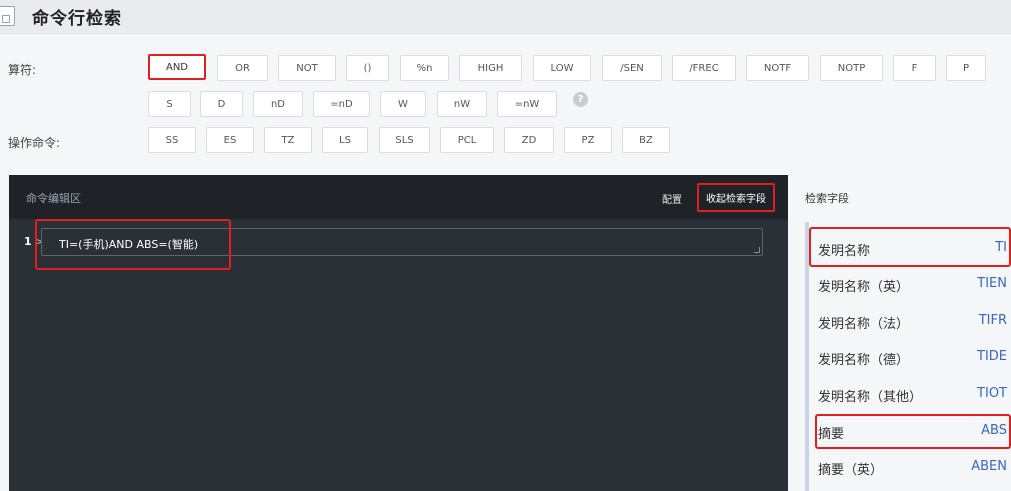 The image size is (1011, 491). What do you see at coordinates (7, 16) in the screenshot?
I see `document-icon` at bounding box center [7, 16].